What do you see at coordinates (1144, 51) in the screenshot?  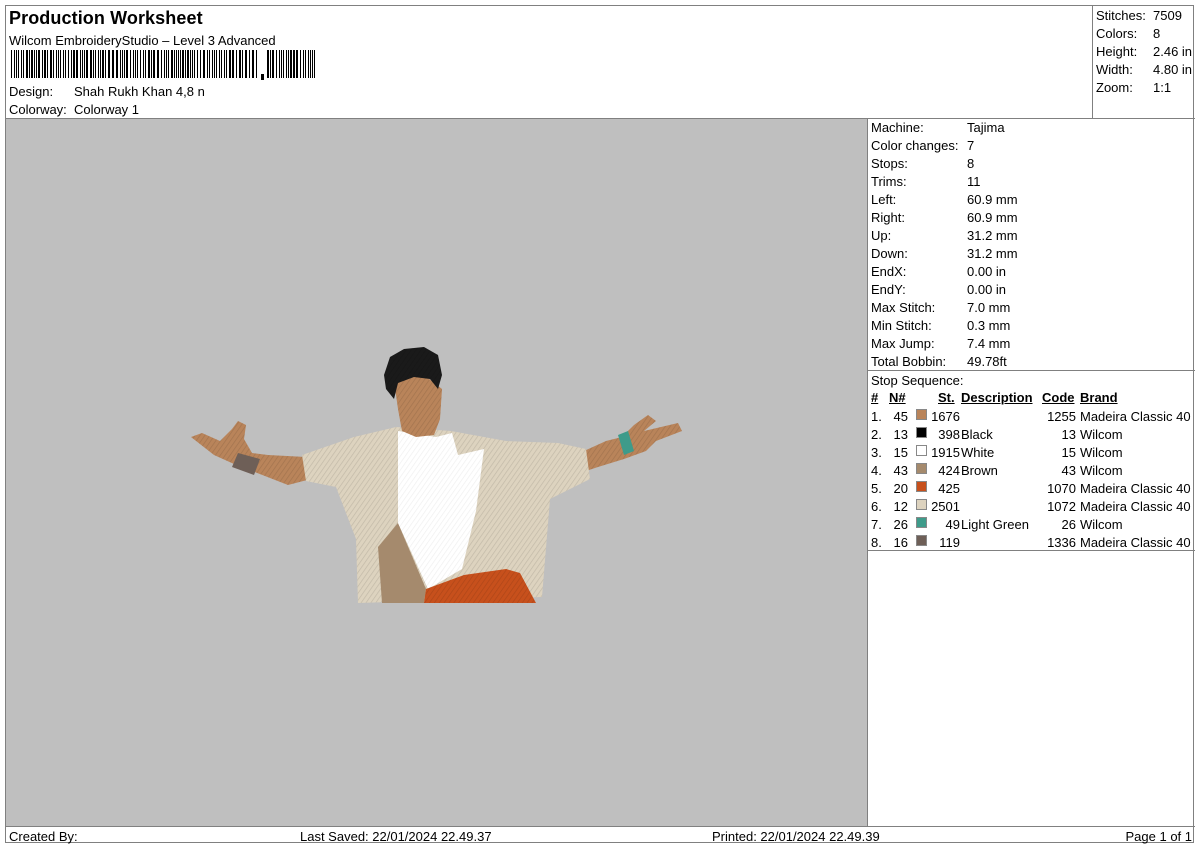 I see `stat-height: Height: 2.46 in` at bounding box center [1144, 51].